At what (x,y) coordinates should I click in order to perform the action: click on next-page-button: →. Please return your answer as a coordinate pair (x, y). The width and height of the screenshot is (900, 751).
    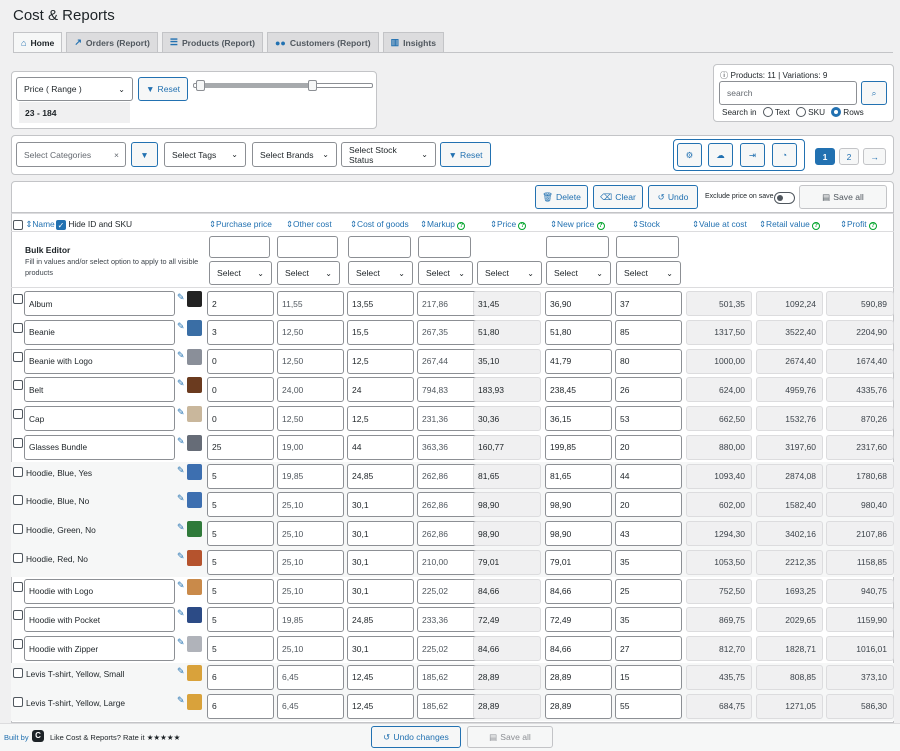
    Looking at the image, I should click on (874, 156).